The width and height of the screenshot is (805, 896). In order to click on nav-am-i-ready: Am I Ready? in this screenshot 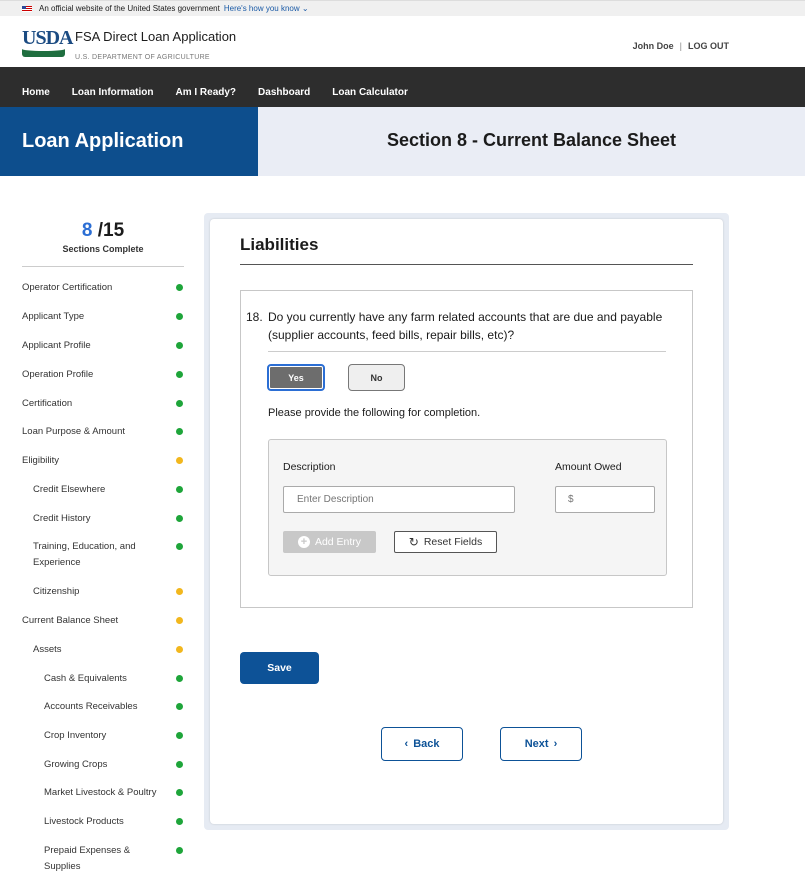, I will do `click(205, 92)`.